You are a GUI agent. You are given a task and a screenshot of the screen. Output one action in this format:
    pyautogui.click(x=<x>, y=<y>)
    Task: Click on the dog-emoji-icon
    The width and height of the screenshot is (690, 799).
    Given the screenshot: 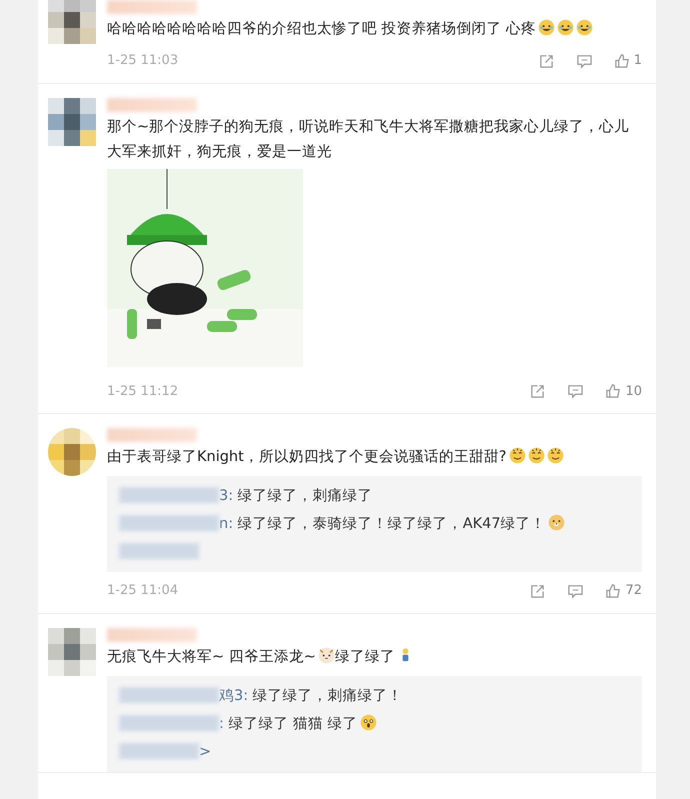 What is the action you would take?
    pyautogui.click(x=556, y=522)
    